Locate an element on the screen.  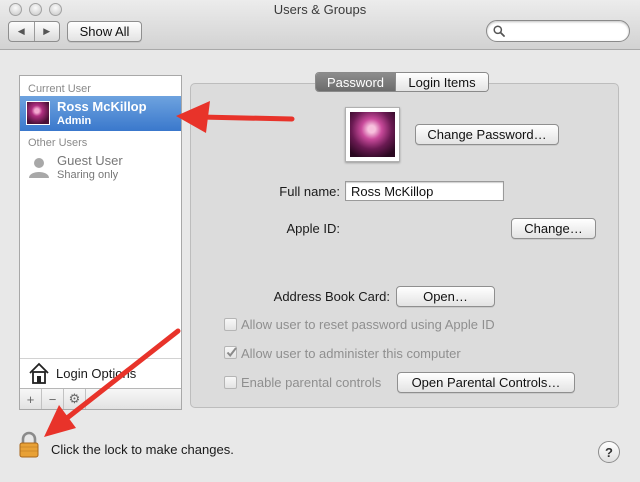
full-name-label: Full name: is located at coordinates (309, 191).